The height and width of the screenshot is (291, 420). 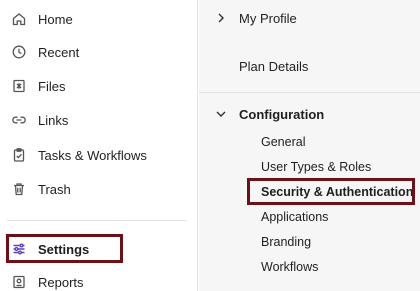 What do you see at coordinates (286, 242) in the screenshot?
I see `config-item-branding: Branding` at bounding box center [286, 242].